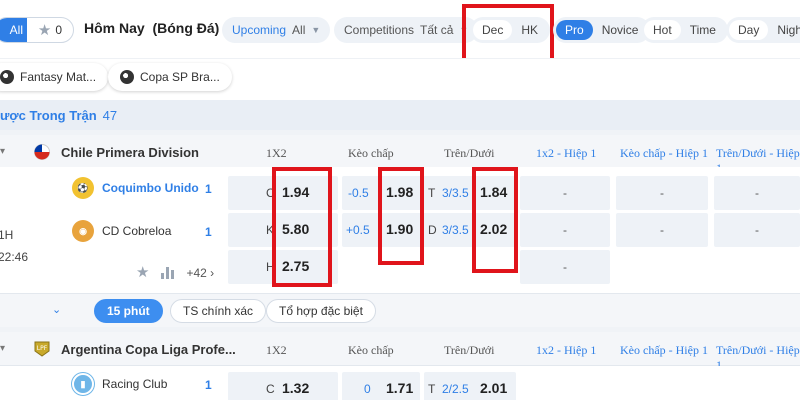  I want to click on sort-time: Time, so click(703, 30).